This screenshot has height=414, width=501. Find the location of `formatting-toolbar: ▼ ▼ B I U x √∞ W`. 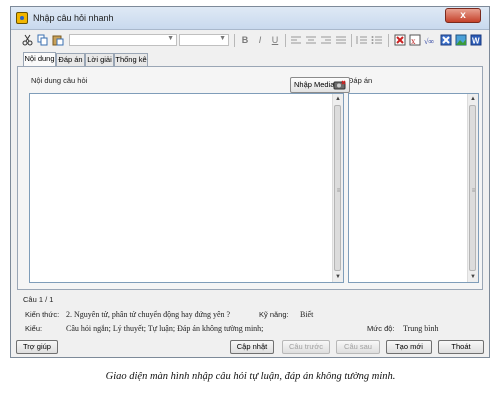

formatting-toolbar: ▼ ▼ B I U x √∞ W is located at coordinates (250, 40).